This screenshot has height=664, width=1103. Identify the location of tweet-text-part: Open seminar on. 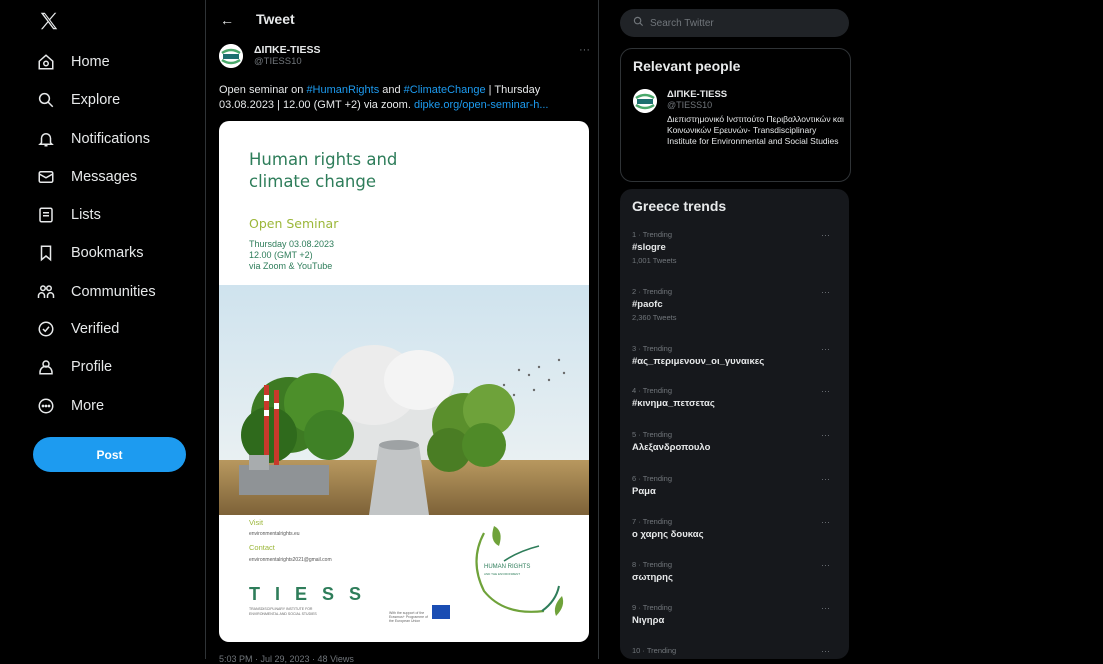
(263, 90).